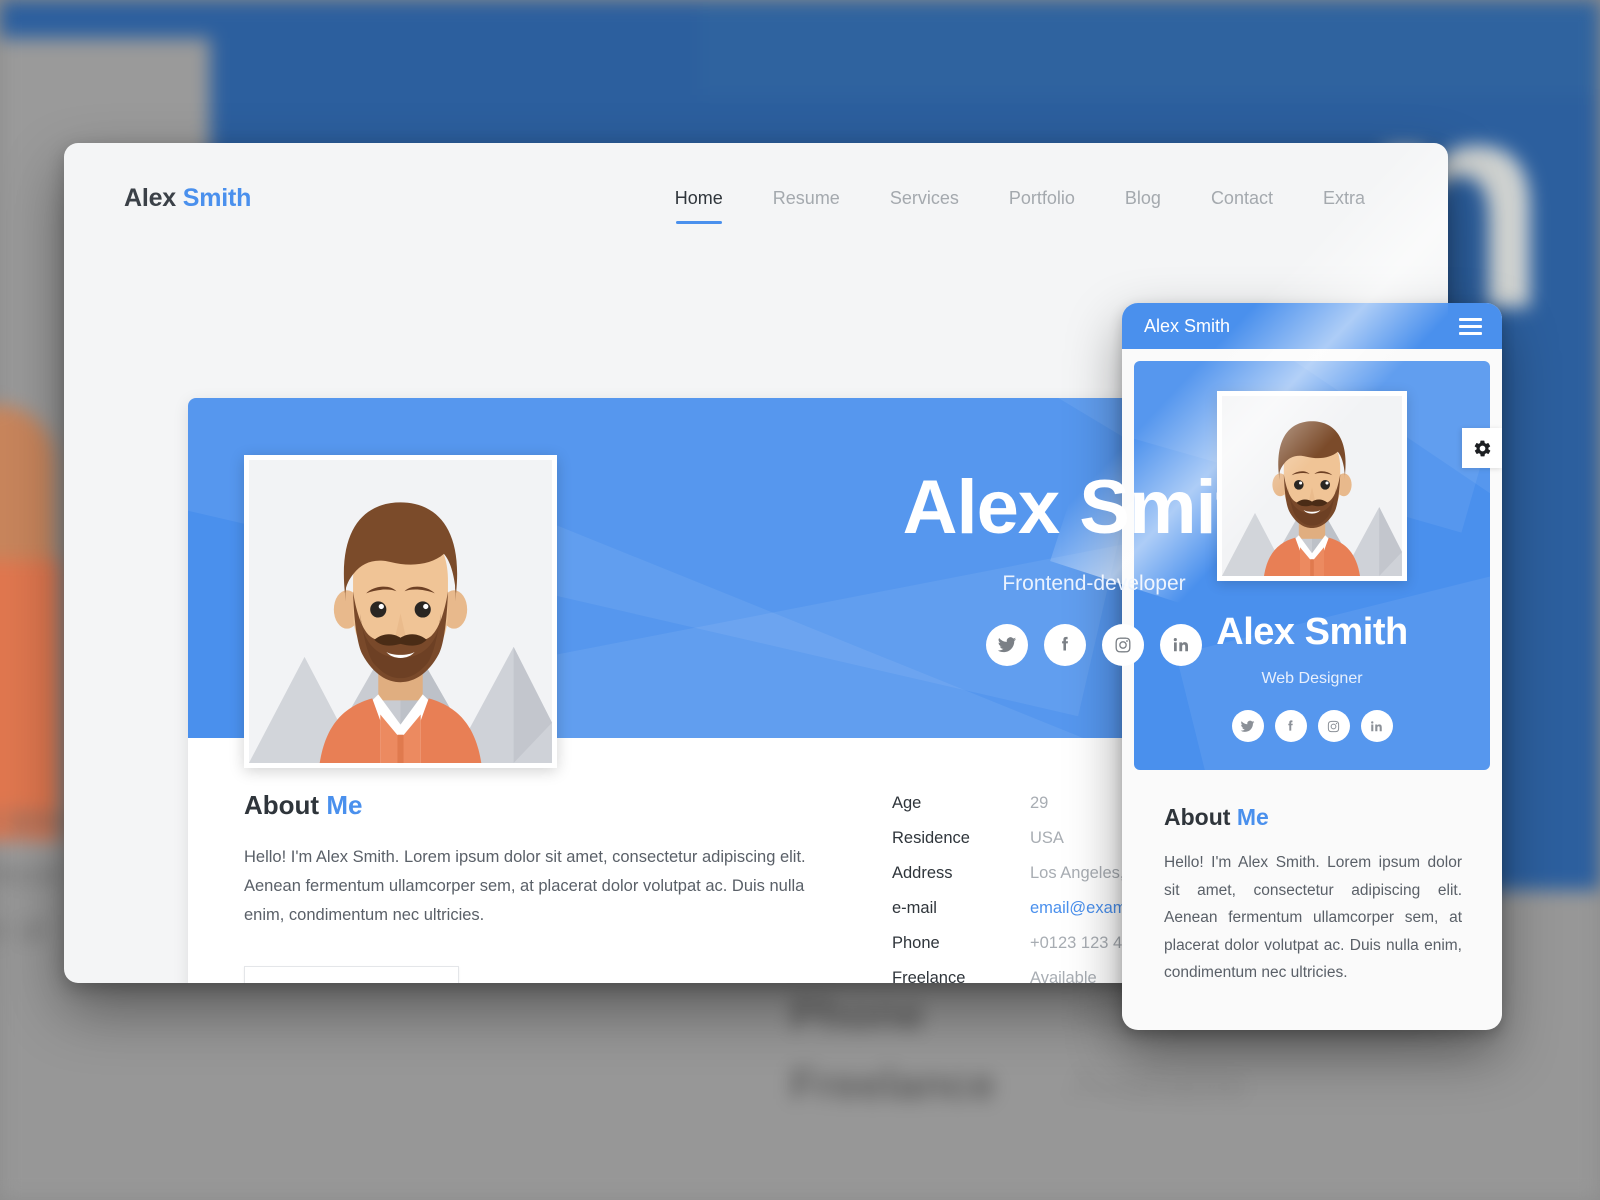 The width and height of the screenshot is (1600, 1200). Describe the element at coordinates (1039, 803) in the screenshot. I see `info-value: 29` at that location.